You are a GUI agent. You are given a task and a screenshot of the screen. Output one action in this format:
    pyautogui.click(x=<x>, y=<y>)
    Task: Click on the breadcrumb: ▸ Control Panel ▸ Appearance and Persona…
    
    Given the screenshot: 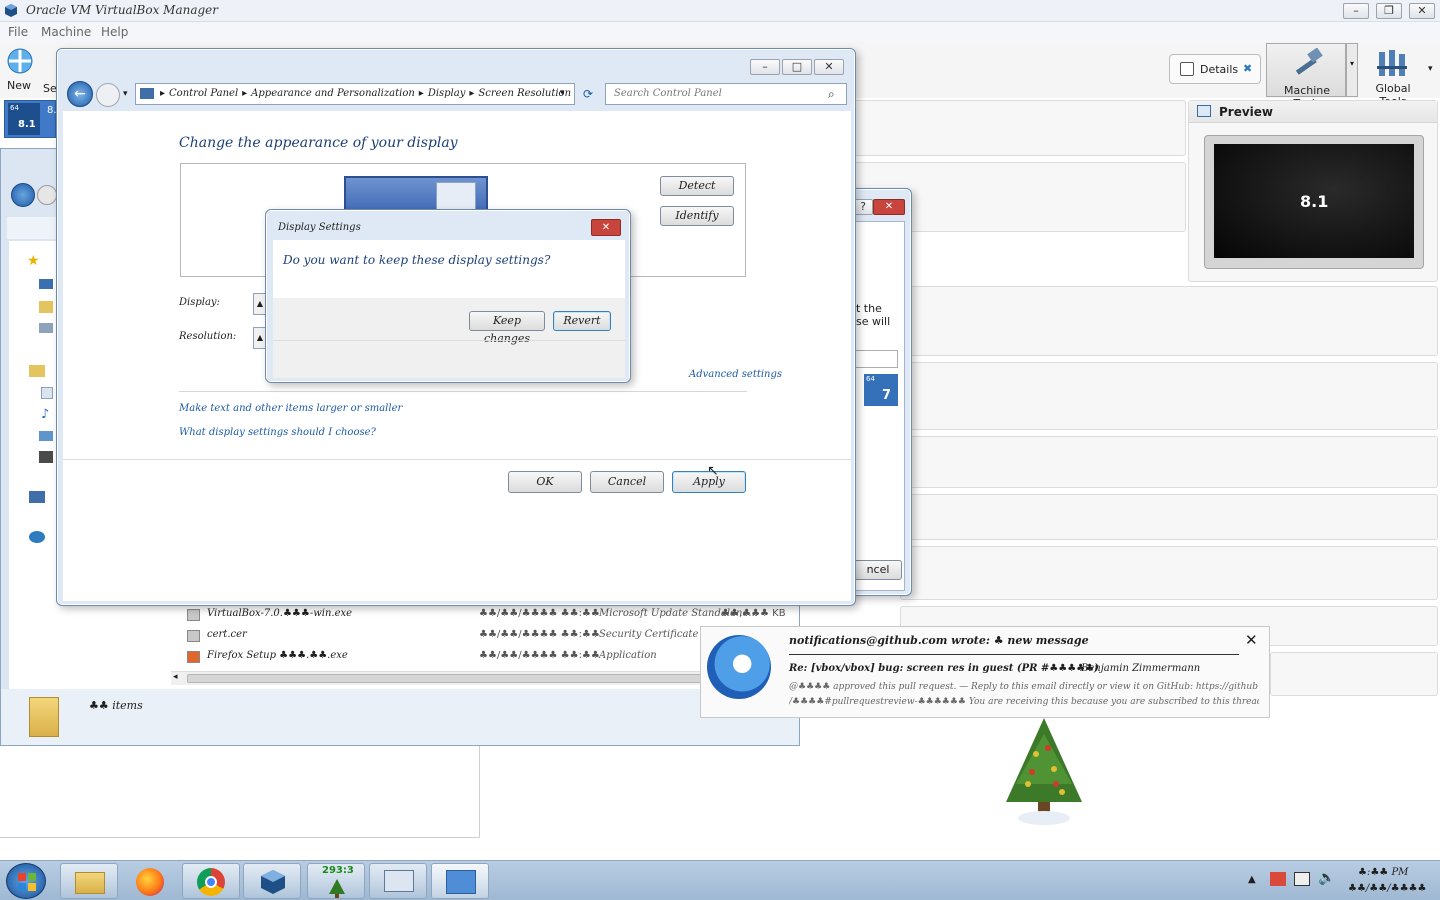 What is the action you would take?
    pyautogui.click(x=365, y=93)
    